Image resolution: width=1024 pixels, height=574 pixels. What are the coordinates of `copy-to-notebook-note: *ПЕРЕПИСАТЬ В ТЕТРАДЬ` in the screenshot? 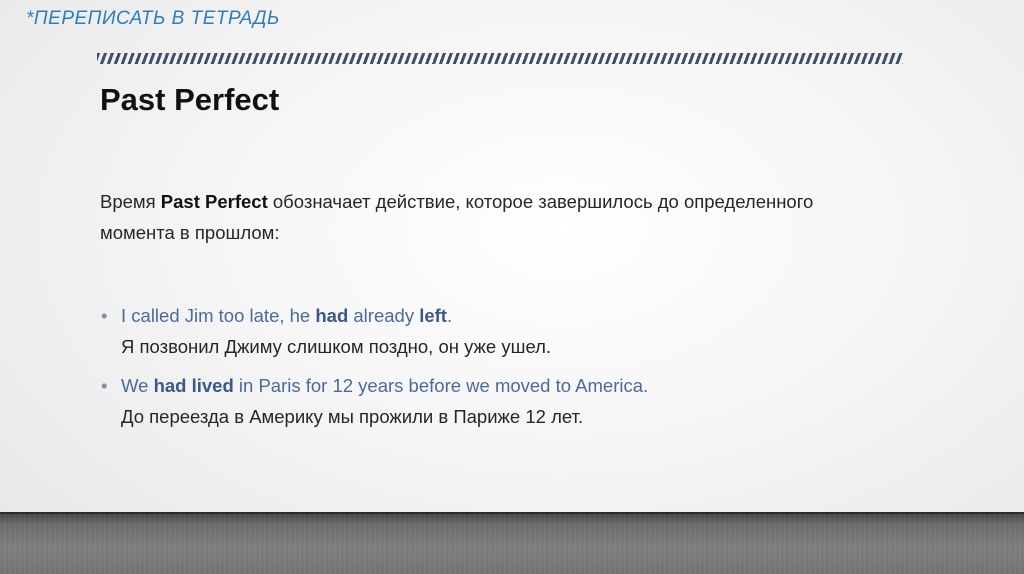 It's located at (153, 18).